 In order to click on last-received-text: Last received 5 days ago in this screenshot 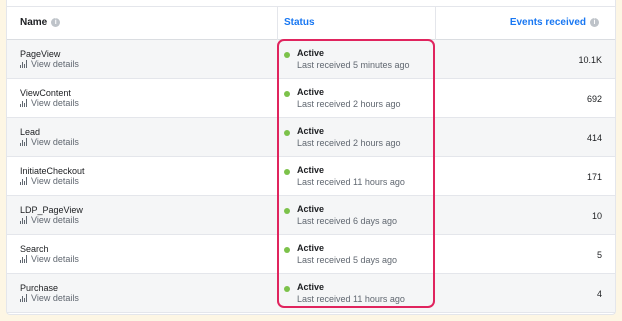, I will do `click(347, 260)`.